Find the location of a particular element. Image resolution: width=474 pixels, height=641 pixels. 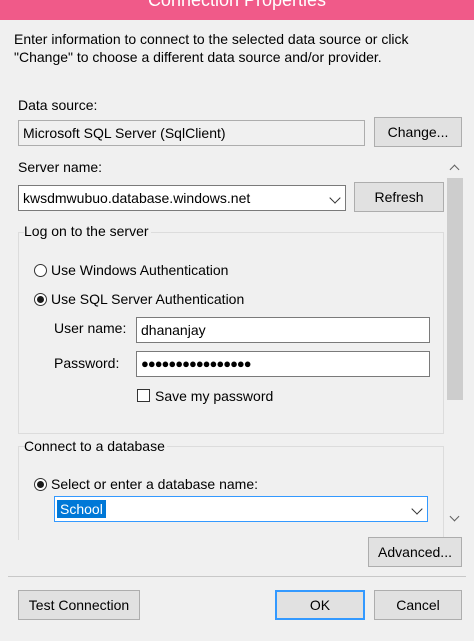

database-name-value: School is located at coordinates (81, 509).